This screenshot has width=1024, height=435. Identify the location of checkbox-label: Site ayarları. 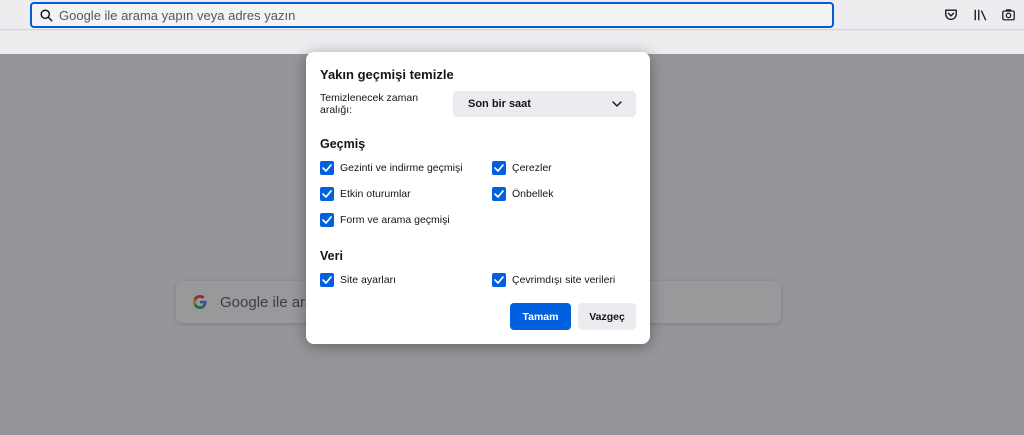
(368, 280).